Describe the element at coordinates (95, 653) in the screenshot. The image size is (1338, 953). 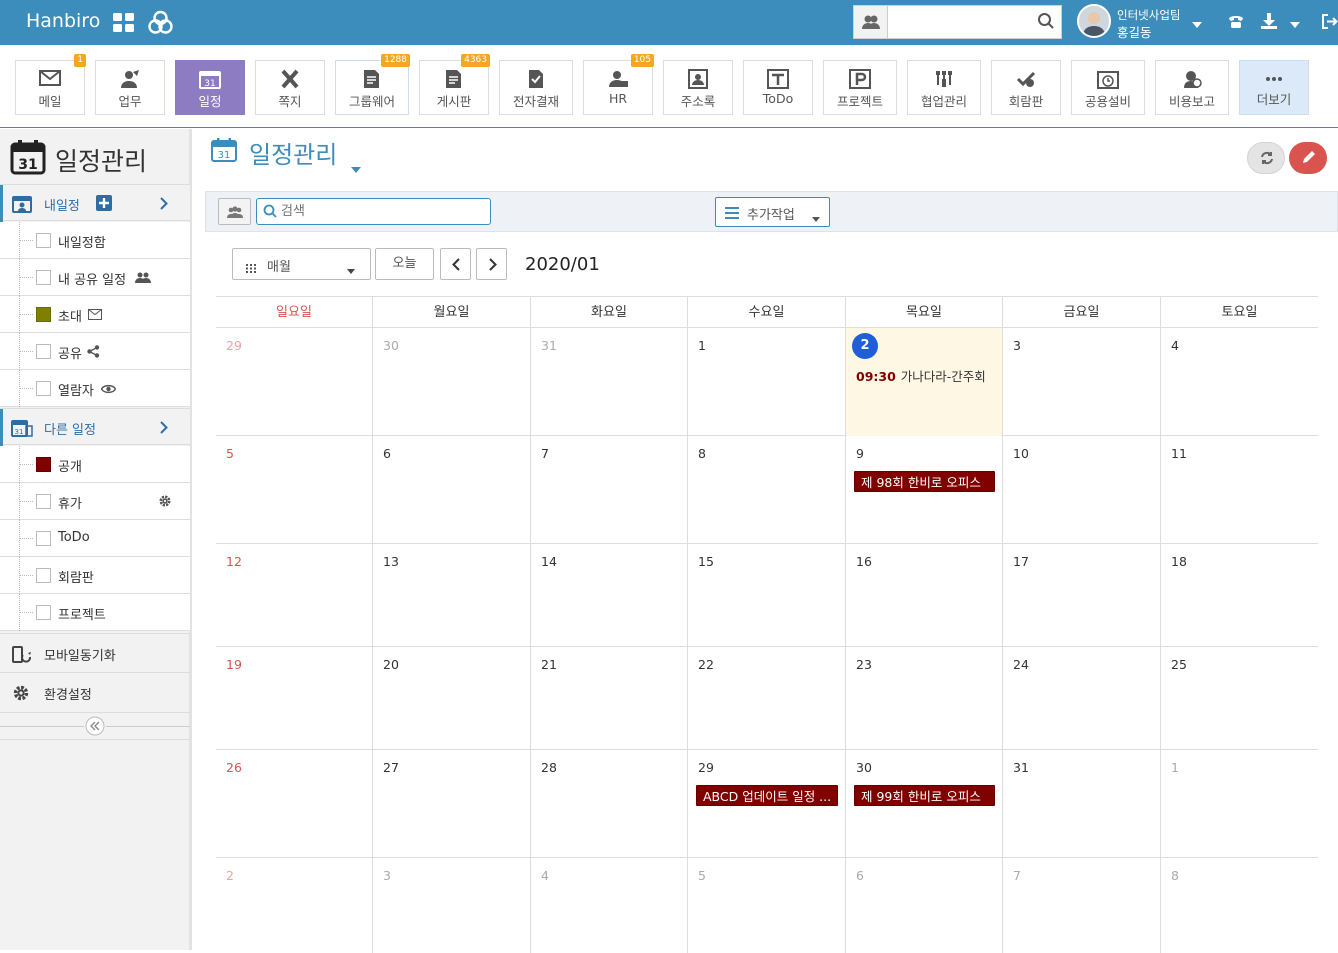
I see `sidebar-mobile-sync: 모바일동기화` at that location.